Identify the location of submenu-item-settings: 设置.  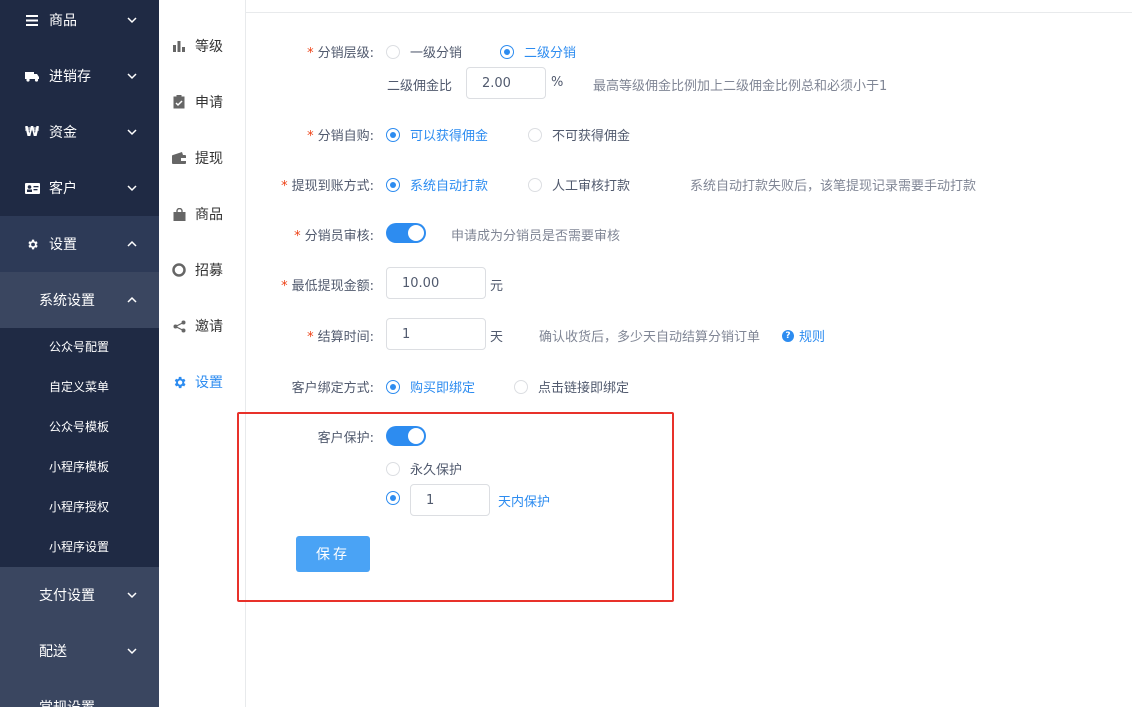
(202, 382).